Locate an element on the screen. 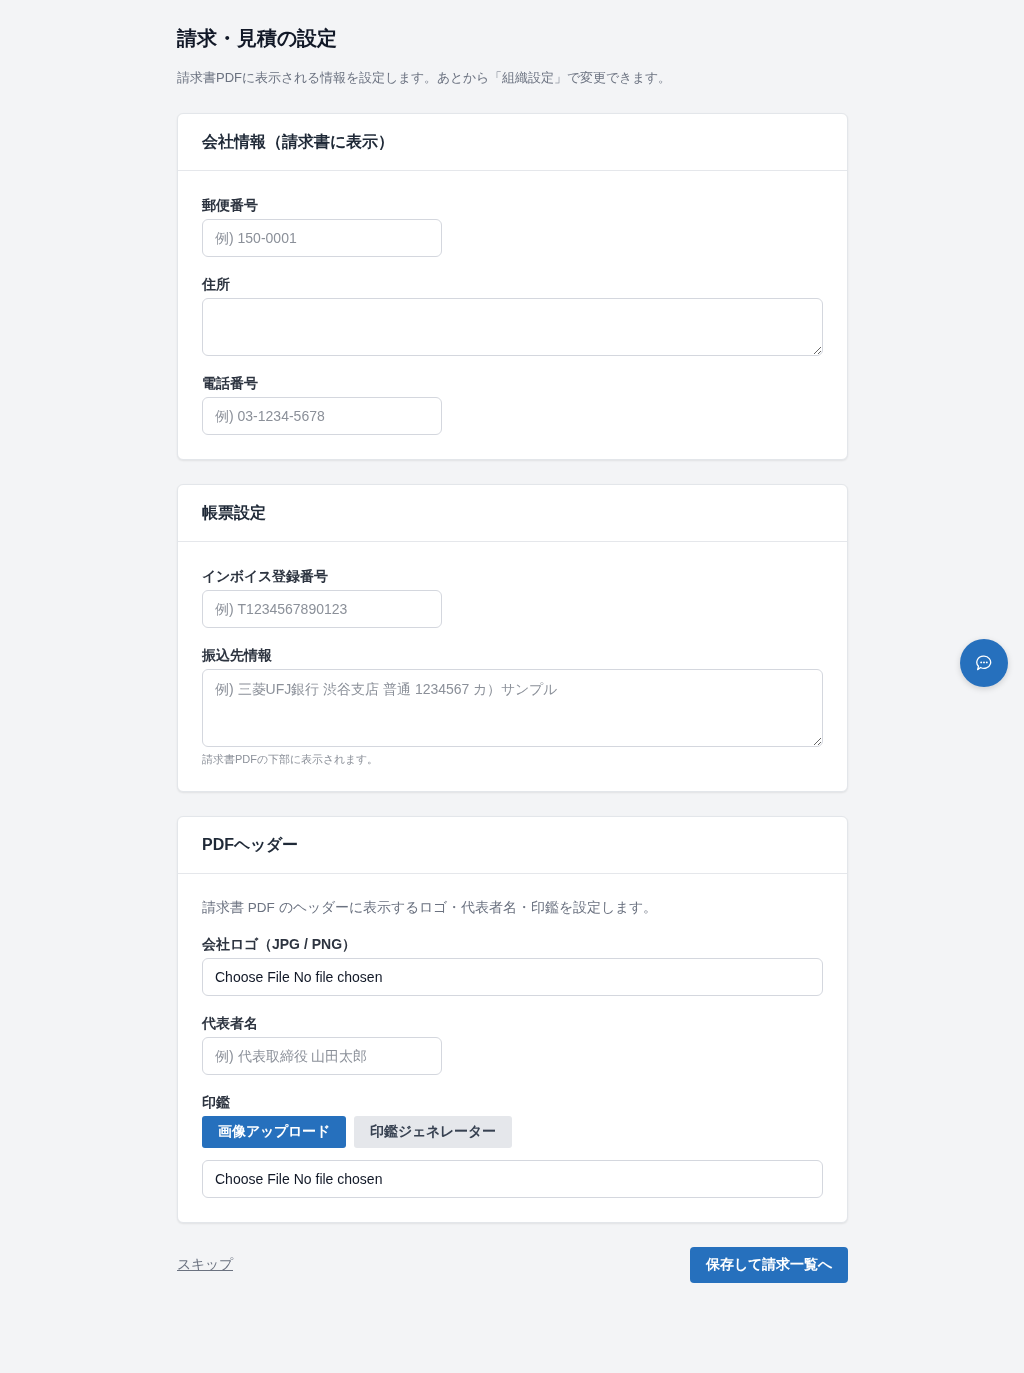  field-label: 電話番号 is located at coordinates (230, 383).